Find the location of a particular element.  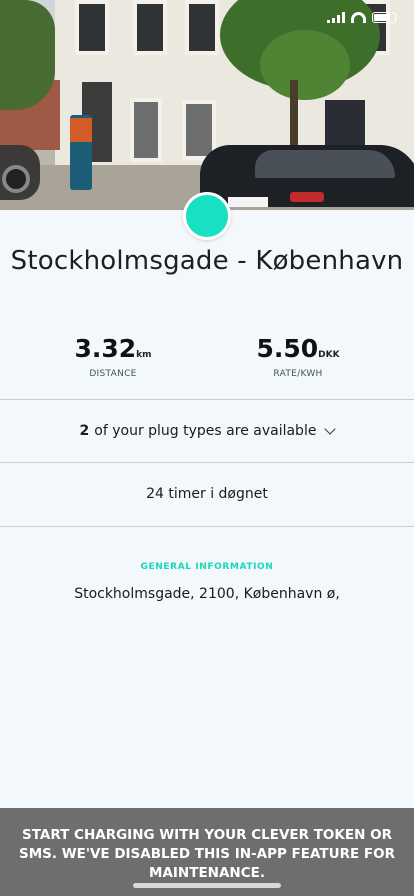

rate-stat: 5.50DKK RATE/KWH is located at coordinates (298, 356).